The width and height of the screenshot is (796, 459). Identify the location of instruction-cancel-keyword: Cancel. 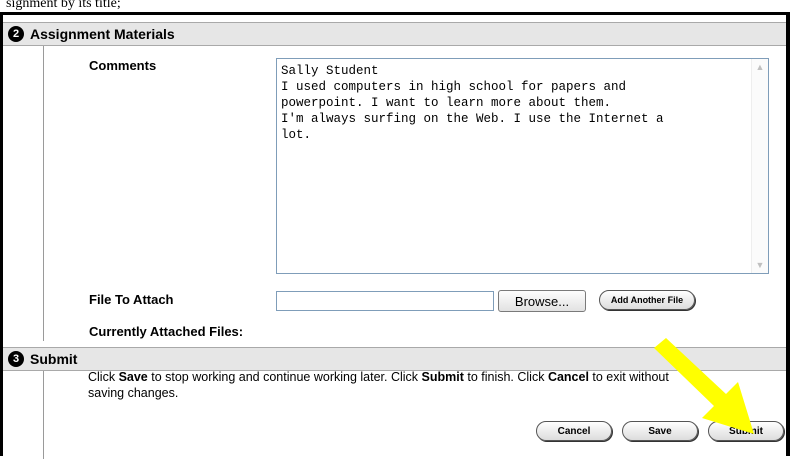
(568, 377).